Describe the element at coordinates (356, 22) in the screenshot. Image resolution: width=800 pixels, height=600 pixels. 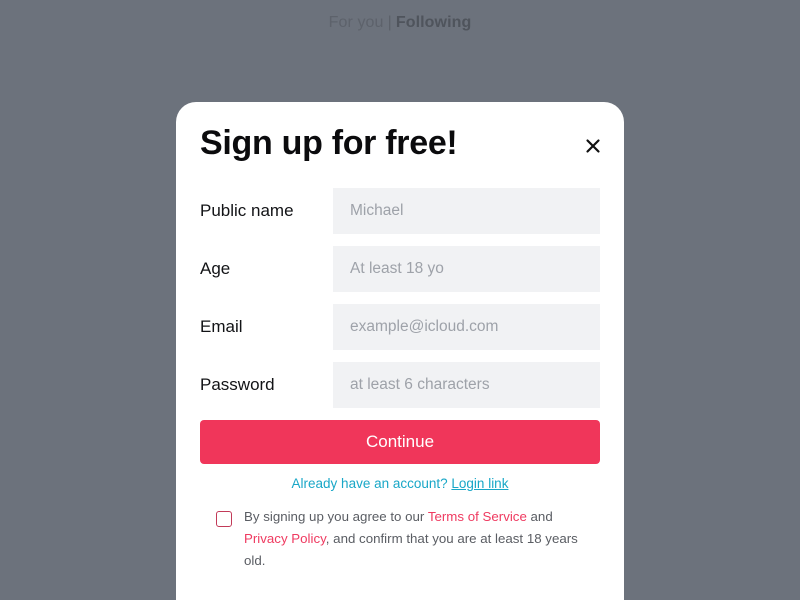
I see `tab-for-you: For you` at that location.